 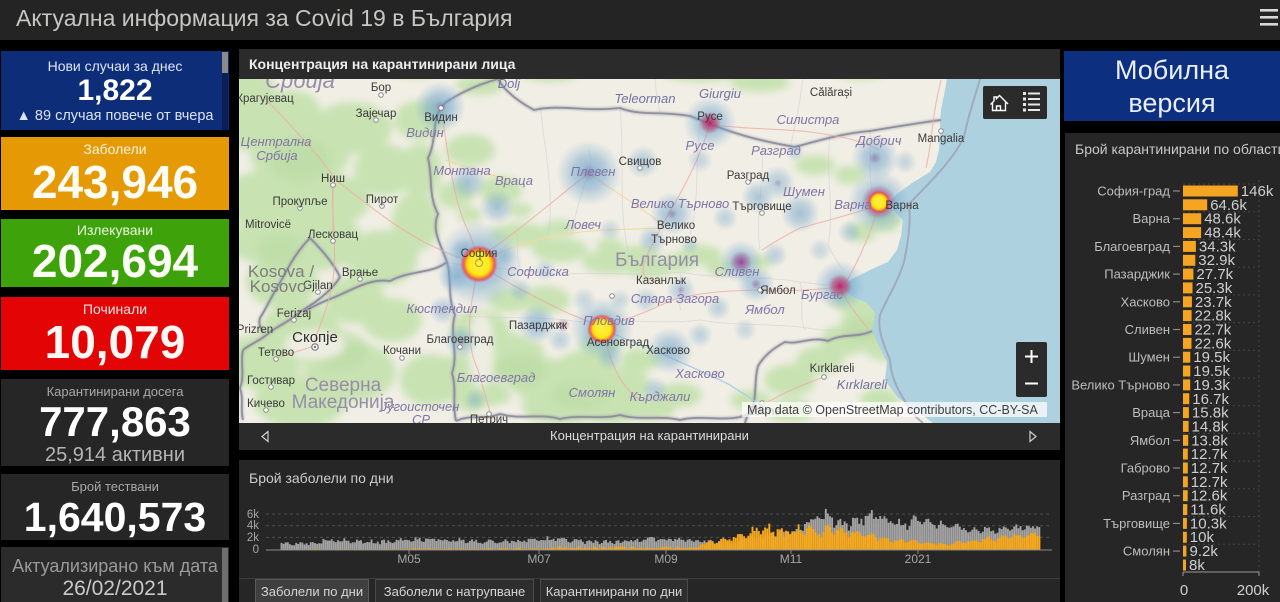 I want to click on svg-text: Търново, so click(x=674, y=240).